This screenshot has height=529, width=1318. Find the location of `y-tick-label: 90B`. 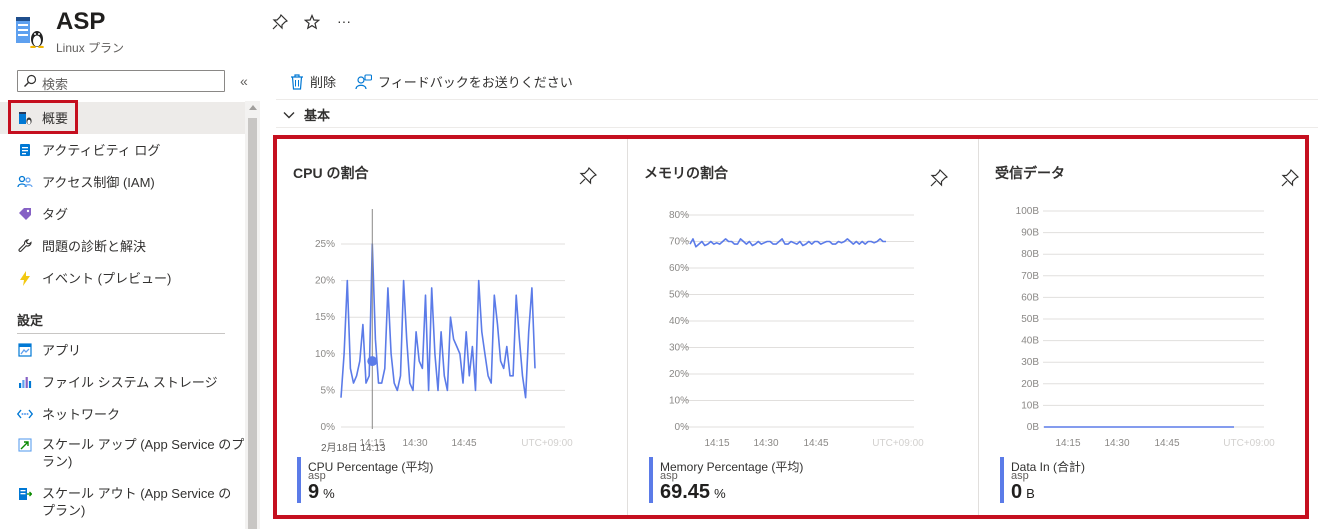

y-tick-label: 90B is located at coordinates (1030, 233).